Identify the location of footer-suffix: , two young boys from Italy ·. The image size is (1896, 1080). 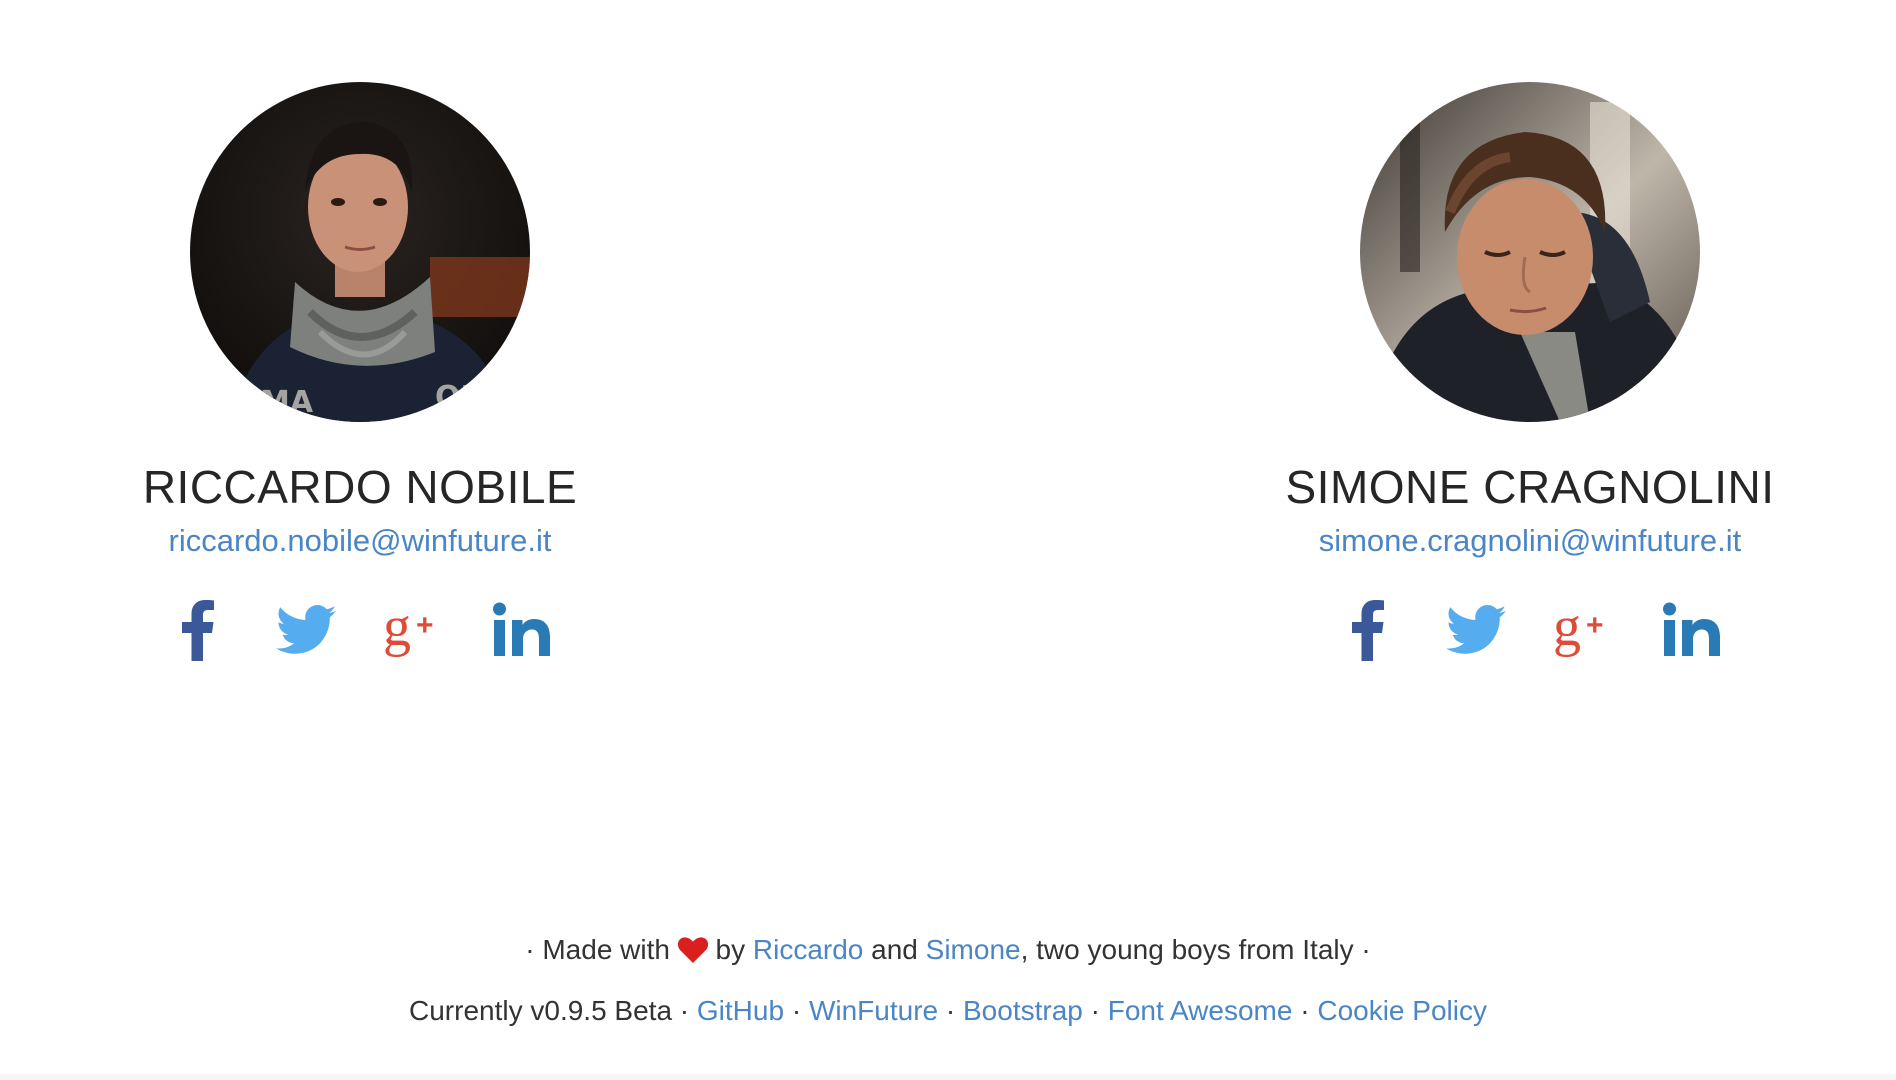
(1195, 949).